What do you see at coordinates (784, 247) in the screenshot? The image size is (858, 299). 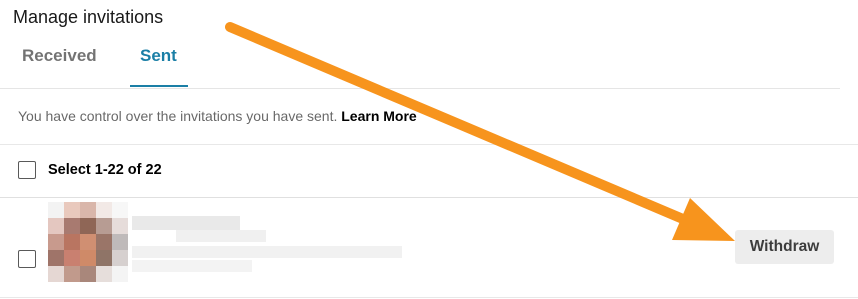 I see `withdraw-button: Withdraw` at bounding box center [784, 247].